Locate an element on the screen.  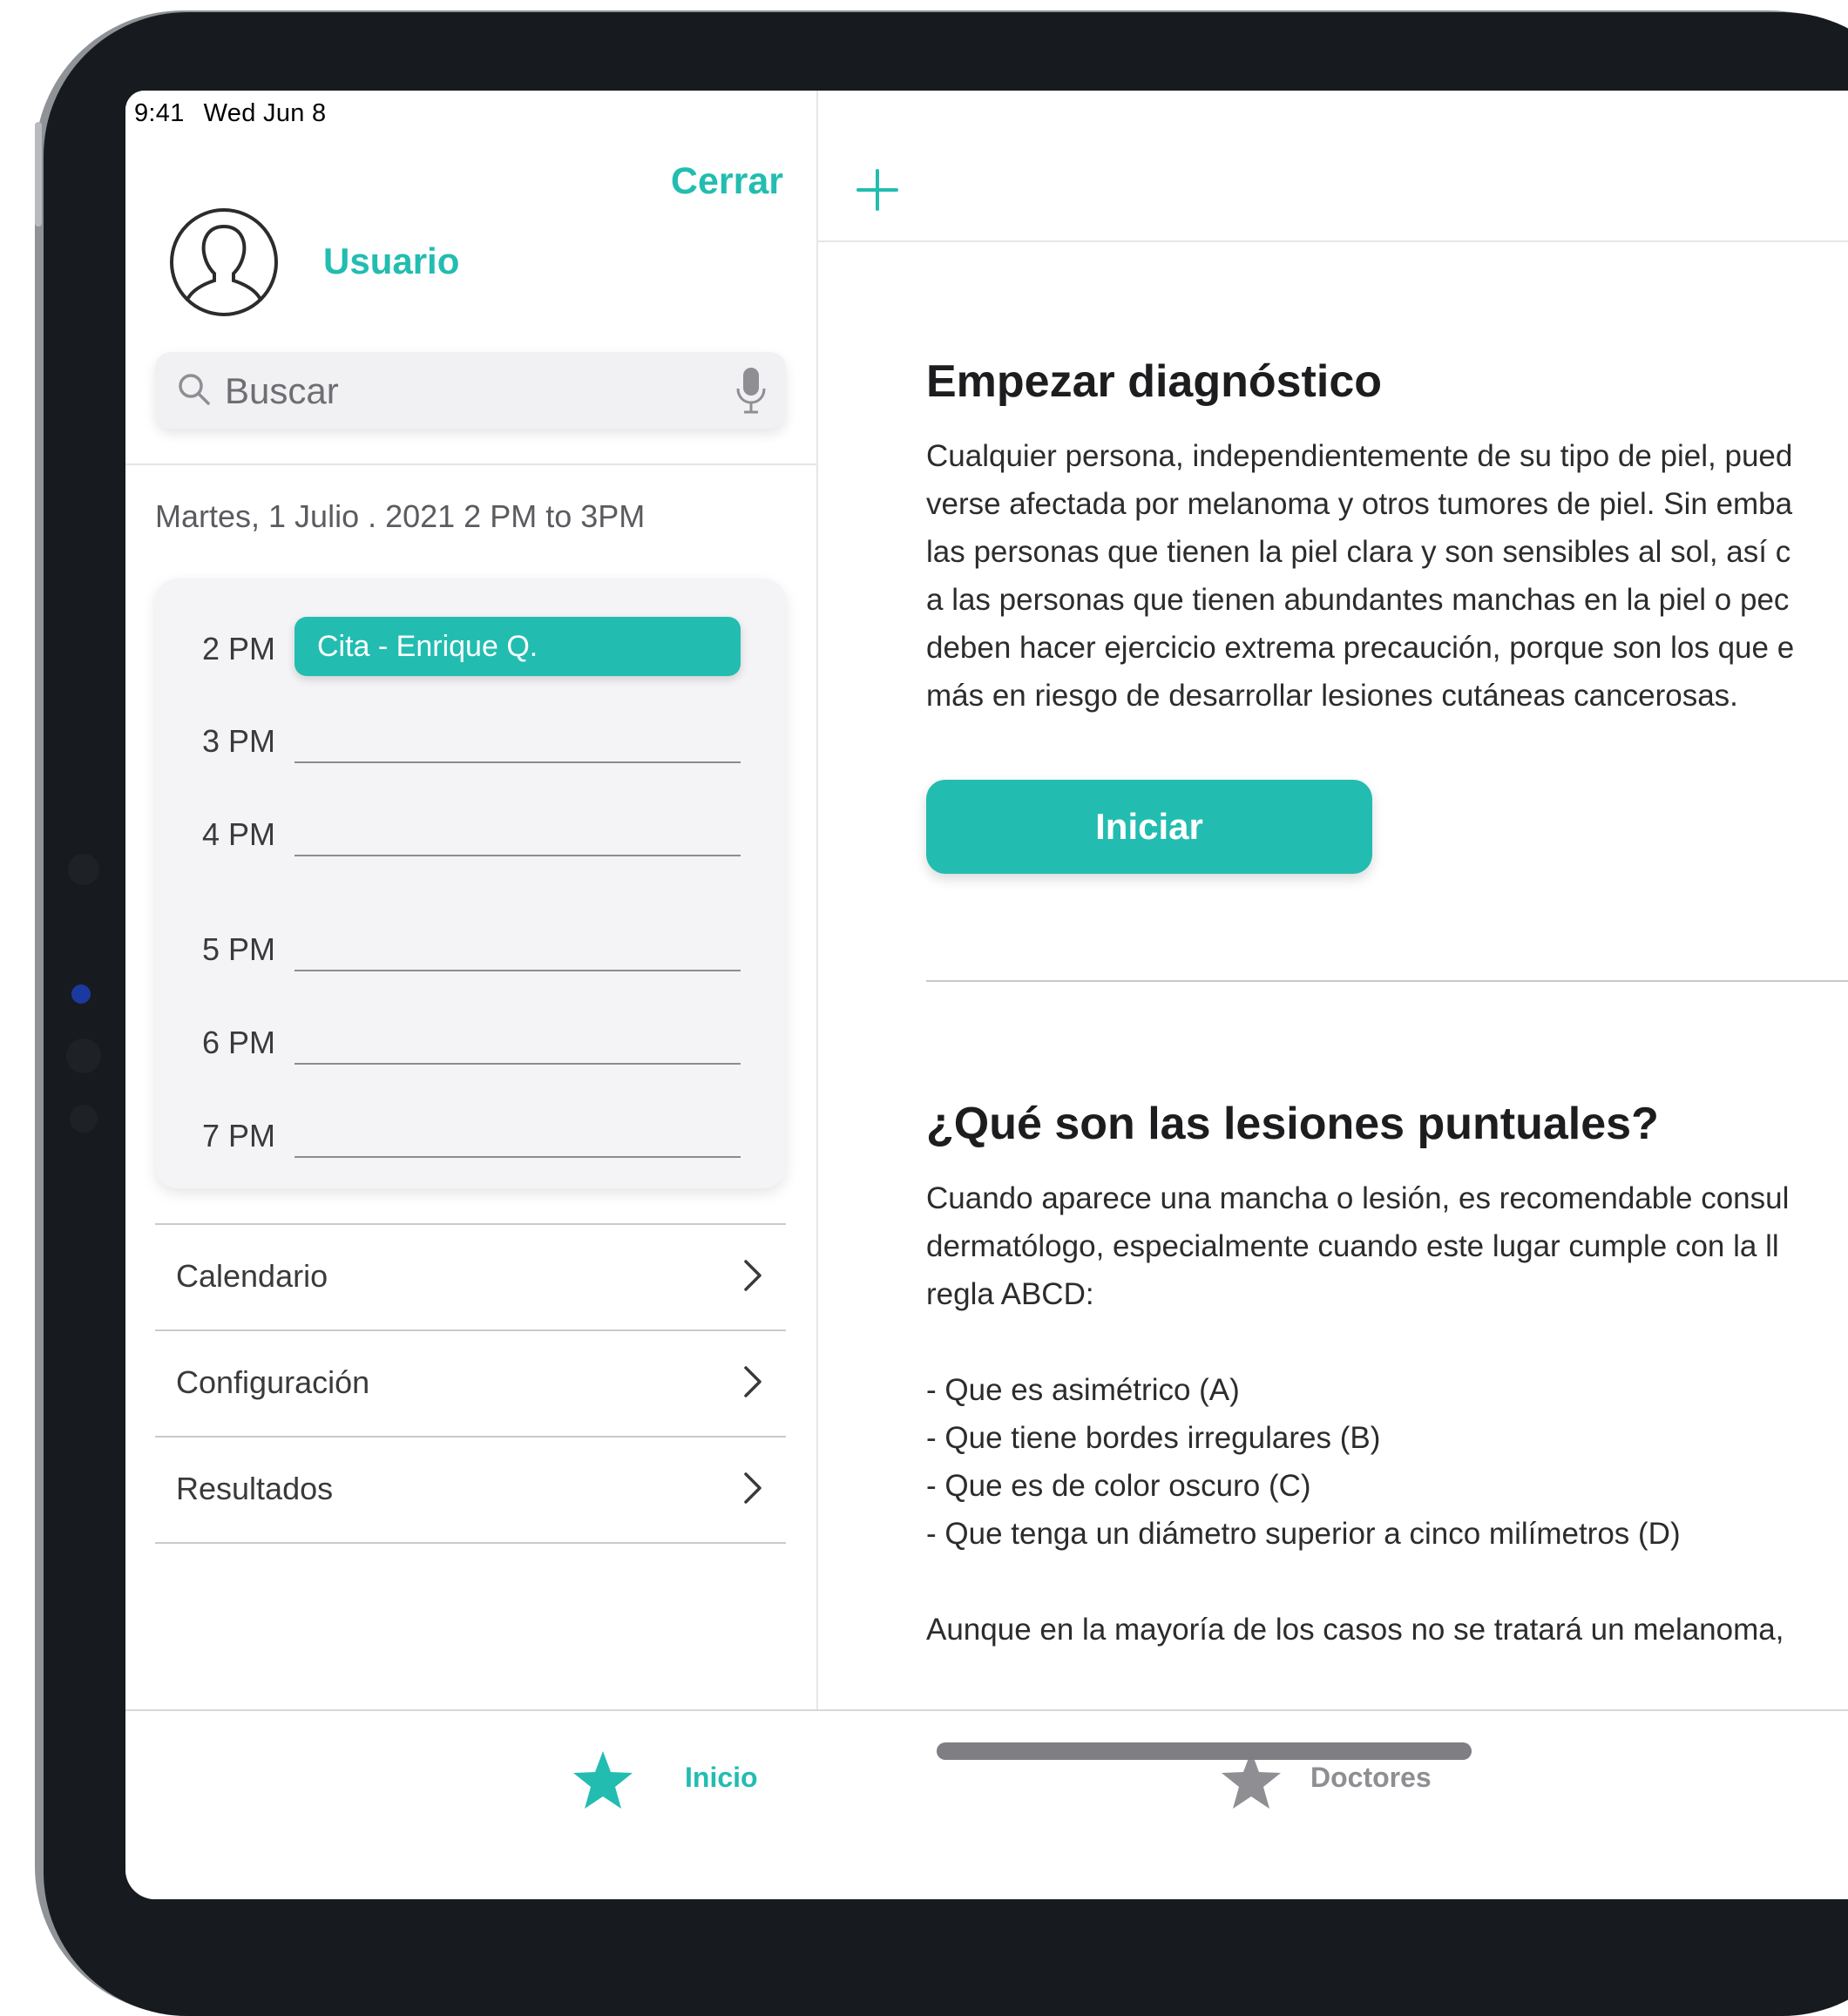
tab-doctores: Doctores is located at coordinates (1359, 1772).